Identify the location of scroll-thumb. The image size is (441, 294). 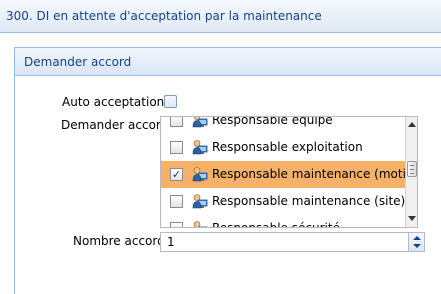
(412, 169).